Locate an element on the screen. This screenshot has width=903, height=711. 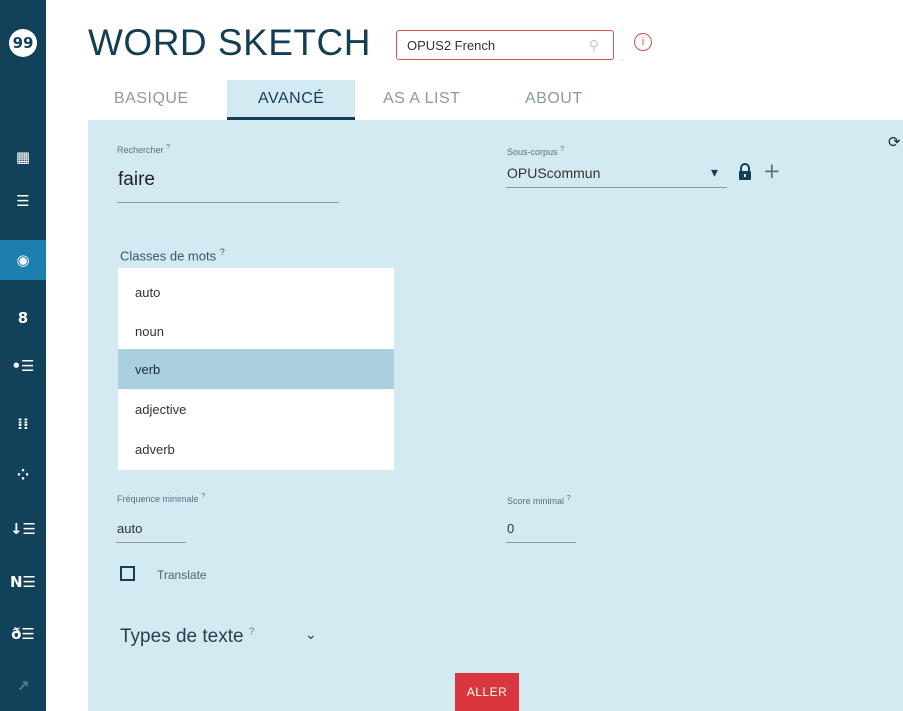
min-freq-underline is located at coordinates (151, 542).